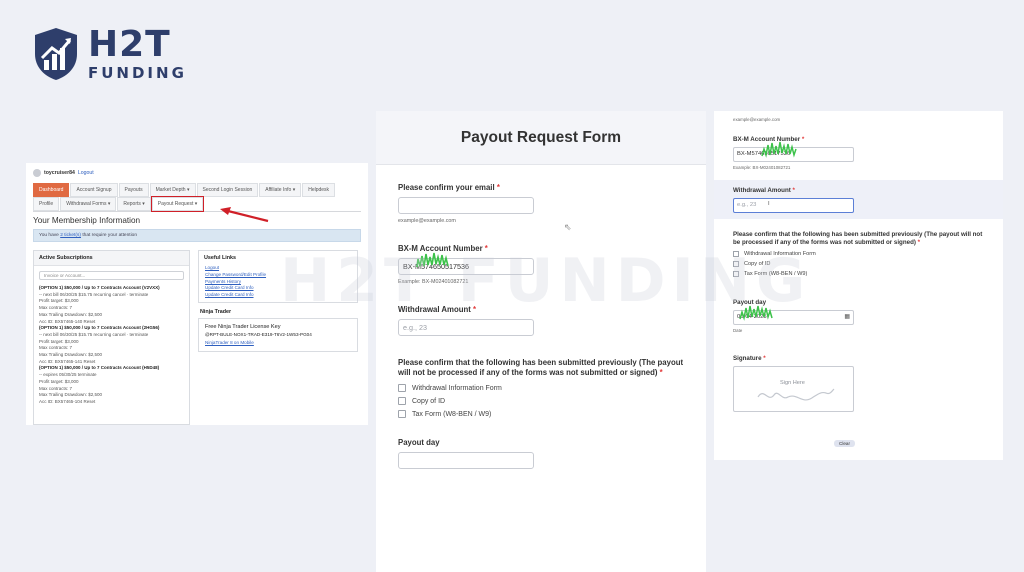 The image size is (1024, 572). I want to click on text-cursor-icon: I, so click(769, 204).